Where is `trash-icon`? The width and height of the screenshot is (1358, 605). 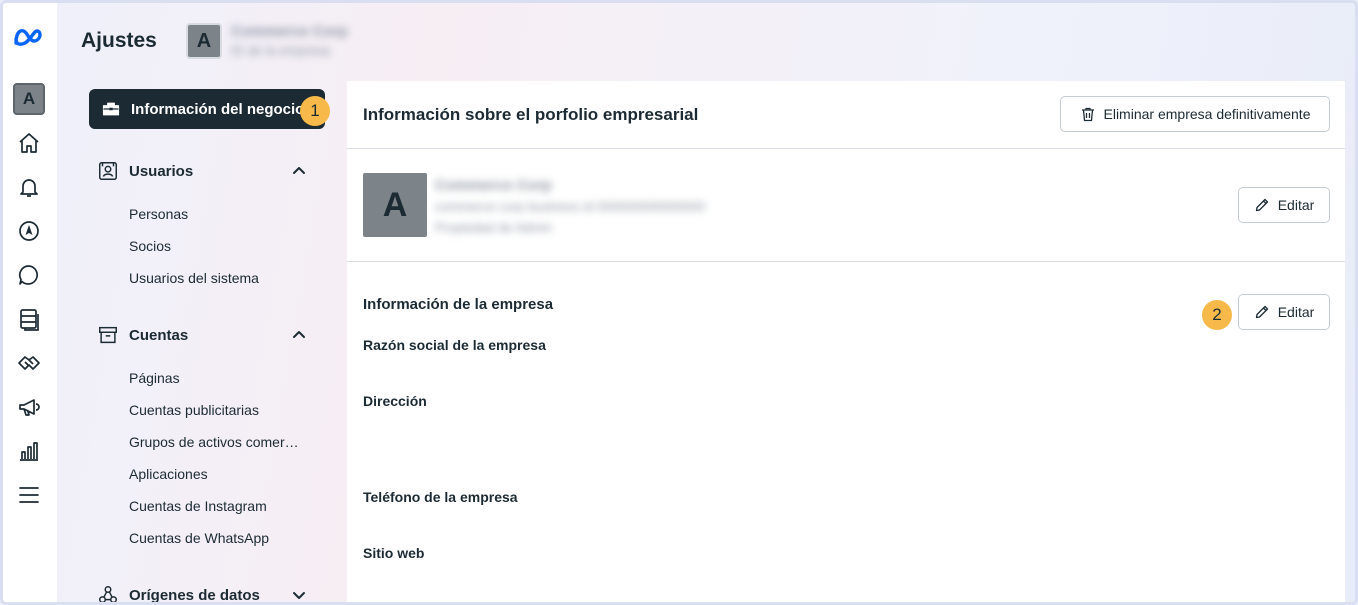 trash-icon is located at coordinates (1087, 114).